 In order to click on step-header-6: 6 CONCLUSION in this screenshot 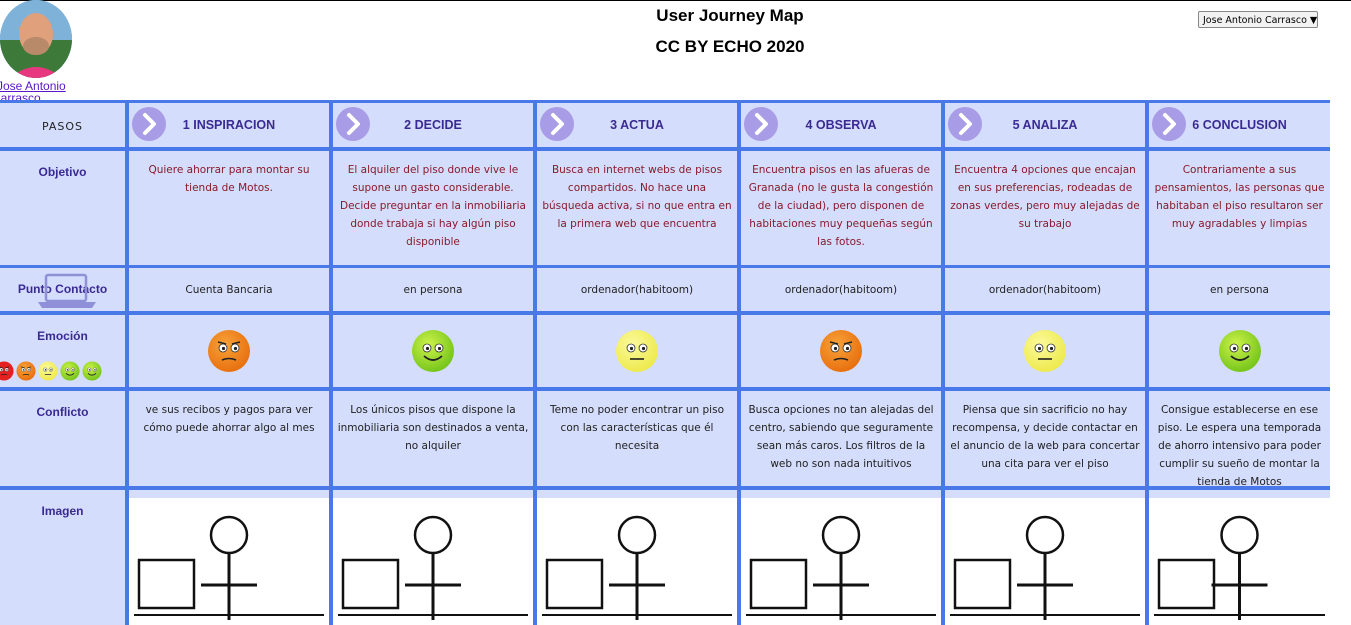, I will do `click(1239, 125)`.